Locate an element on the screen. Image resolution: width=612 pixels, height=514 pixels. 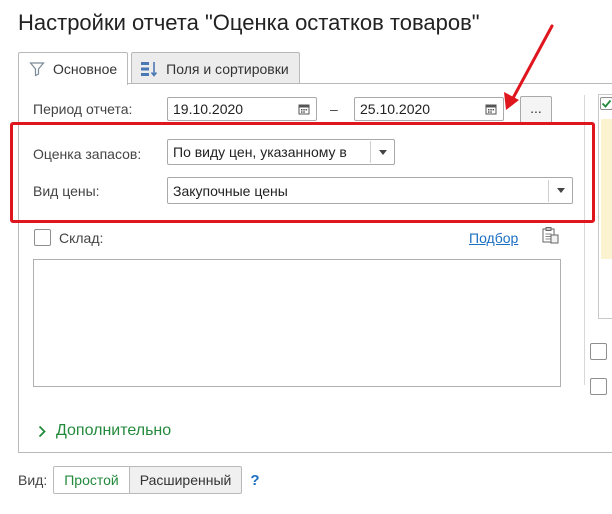
fields-sort-icon is located at coordinates (150, 69).